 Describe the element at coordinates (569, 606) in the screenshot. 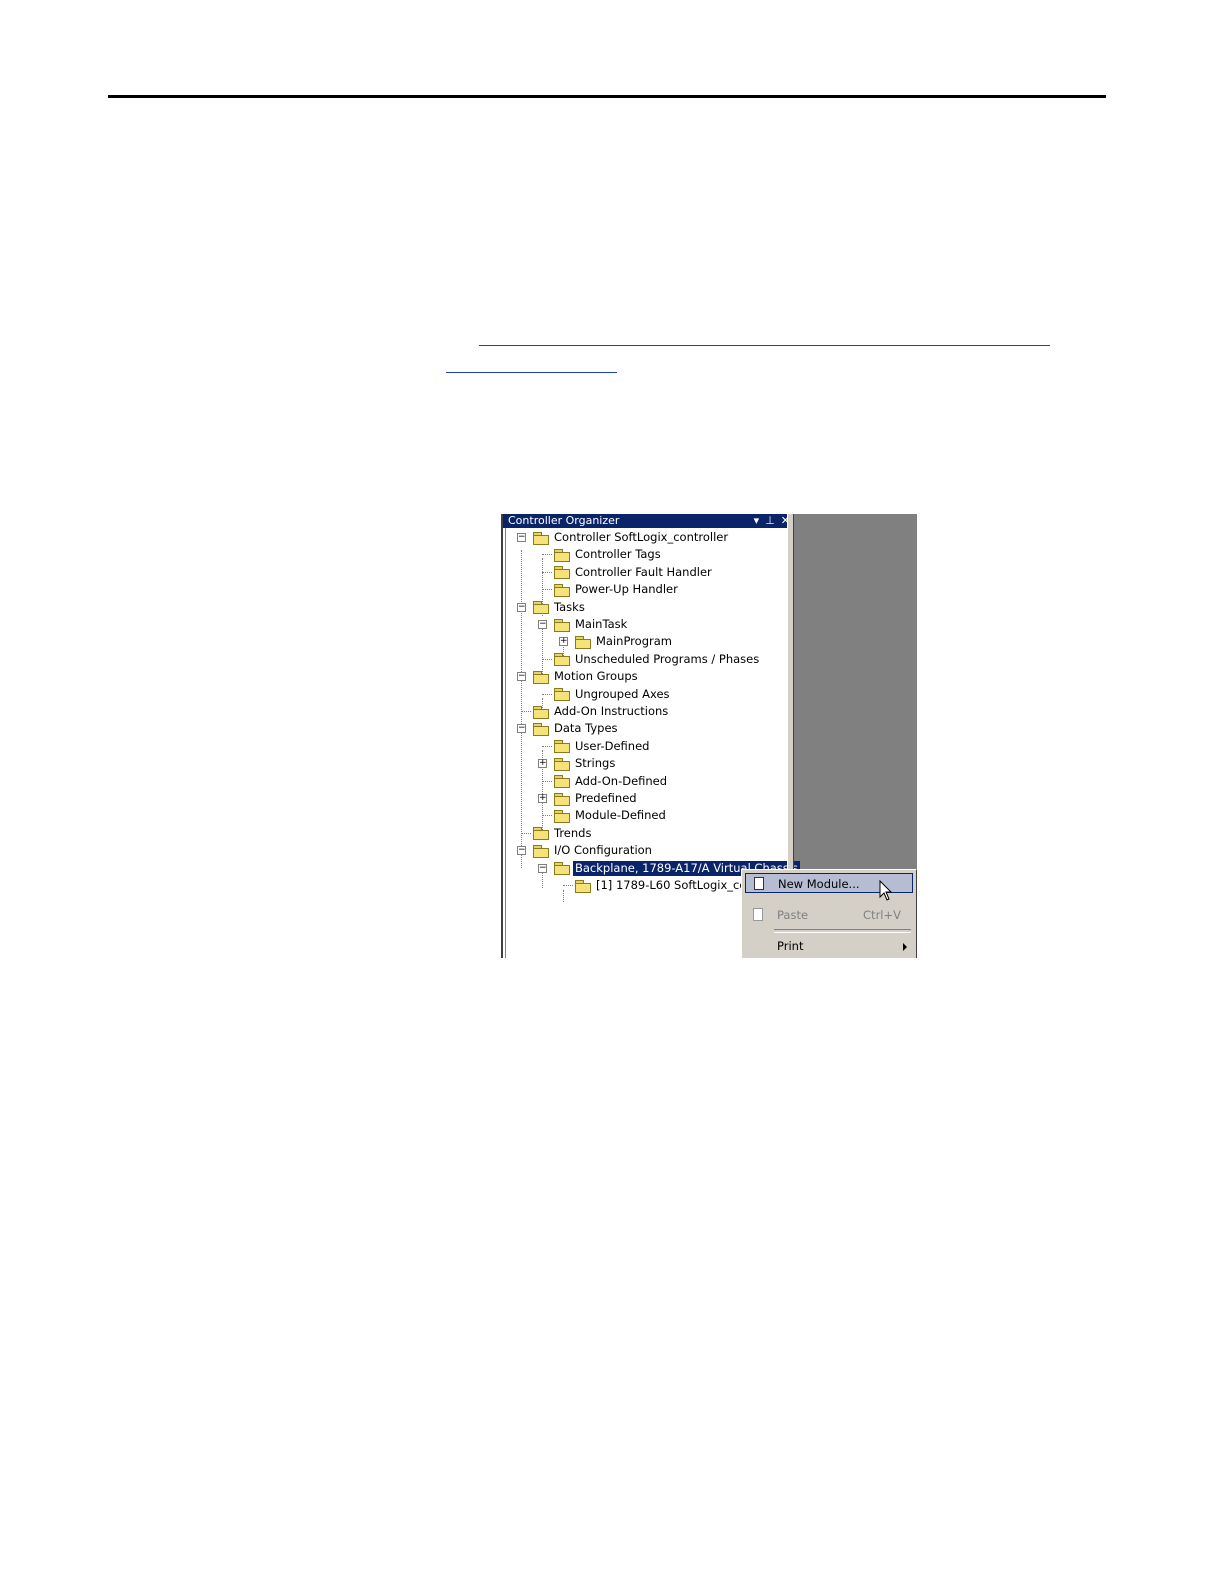

I see `tree-node-label: Tasks` at that location.